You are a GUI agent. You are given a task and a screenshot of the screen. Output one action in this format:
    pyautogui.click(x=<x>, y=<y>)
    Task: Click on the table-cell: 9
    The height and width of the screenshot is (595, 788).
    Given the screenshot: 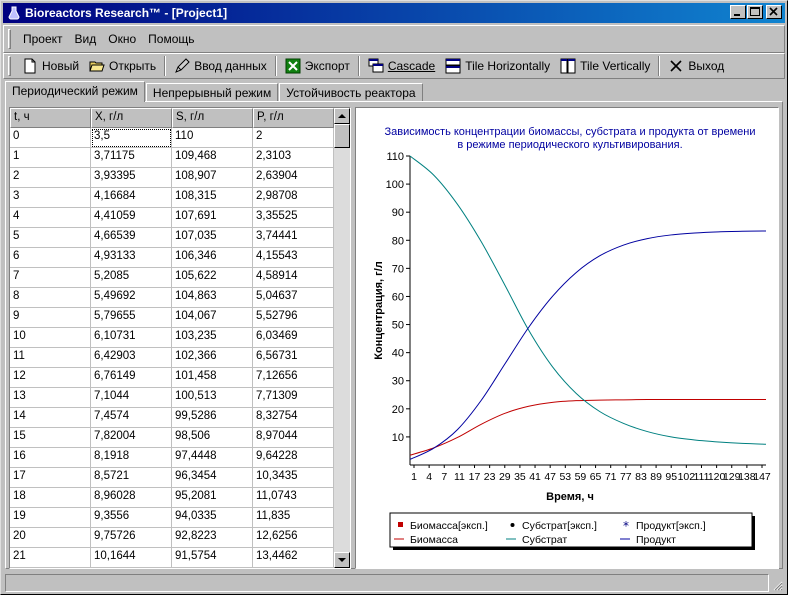 What is the action you would take?
    pyautogui.click(x=50, y=318)
    